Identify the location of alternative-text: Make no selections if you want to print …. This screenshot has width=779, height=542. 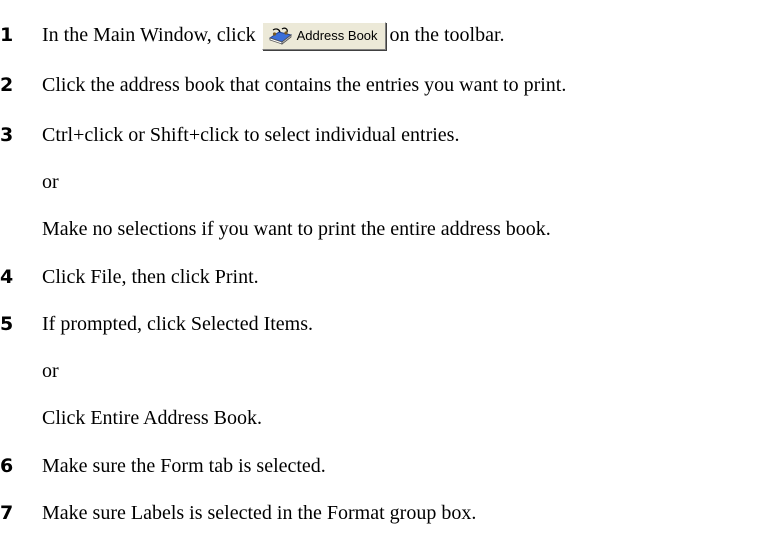
(296, 229).